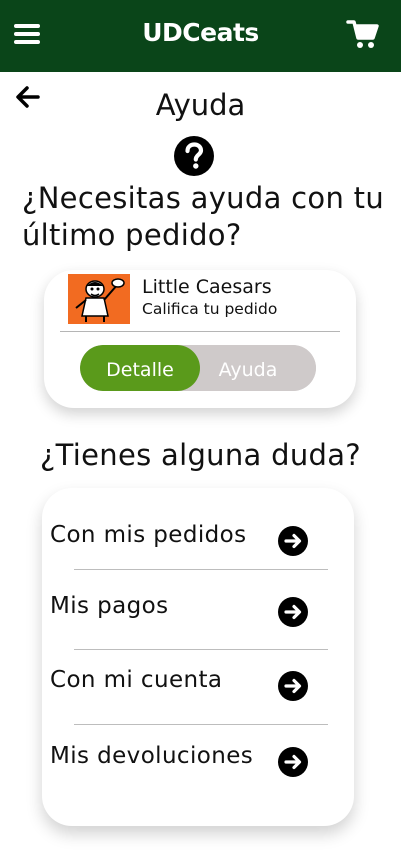  I want to click on rate-order-link: Califica tu pedido, so click(209, 309).